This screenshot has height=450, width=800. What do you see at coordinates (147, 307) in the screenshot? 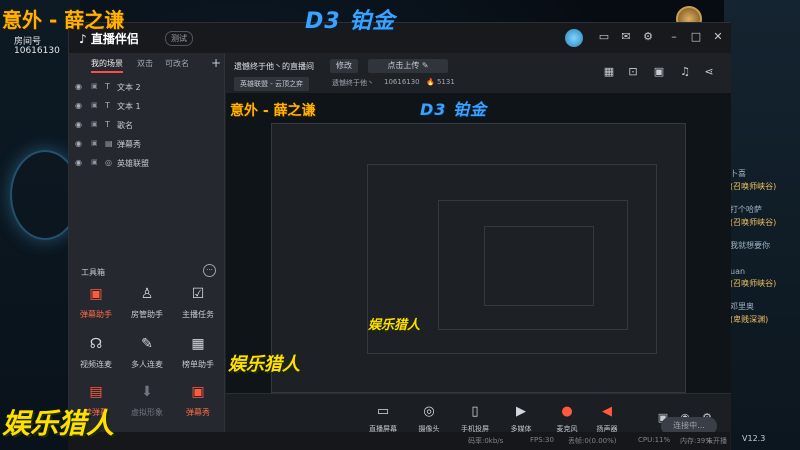
I see `tool-room-admin: ♙ 房管助手` at bounding box center [147, 307].